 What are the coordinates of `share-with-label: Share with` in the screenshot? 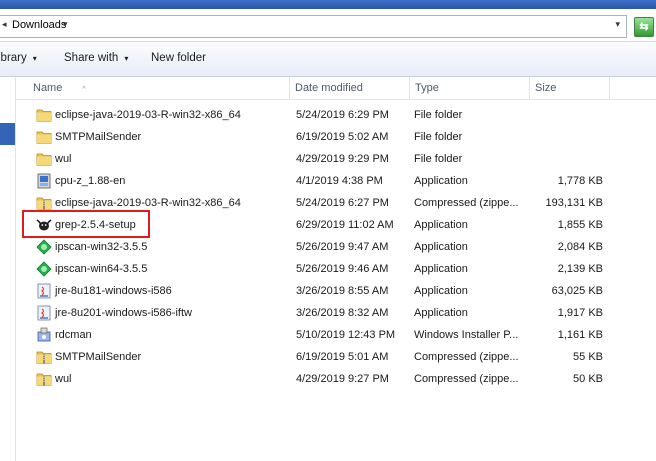 It's located at (91, 58).